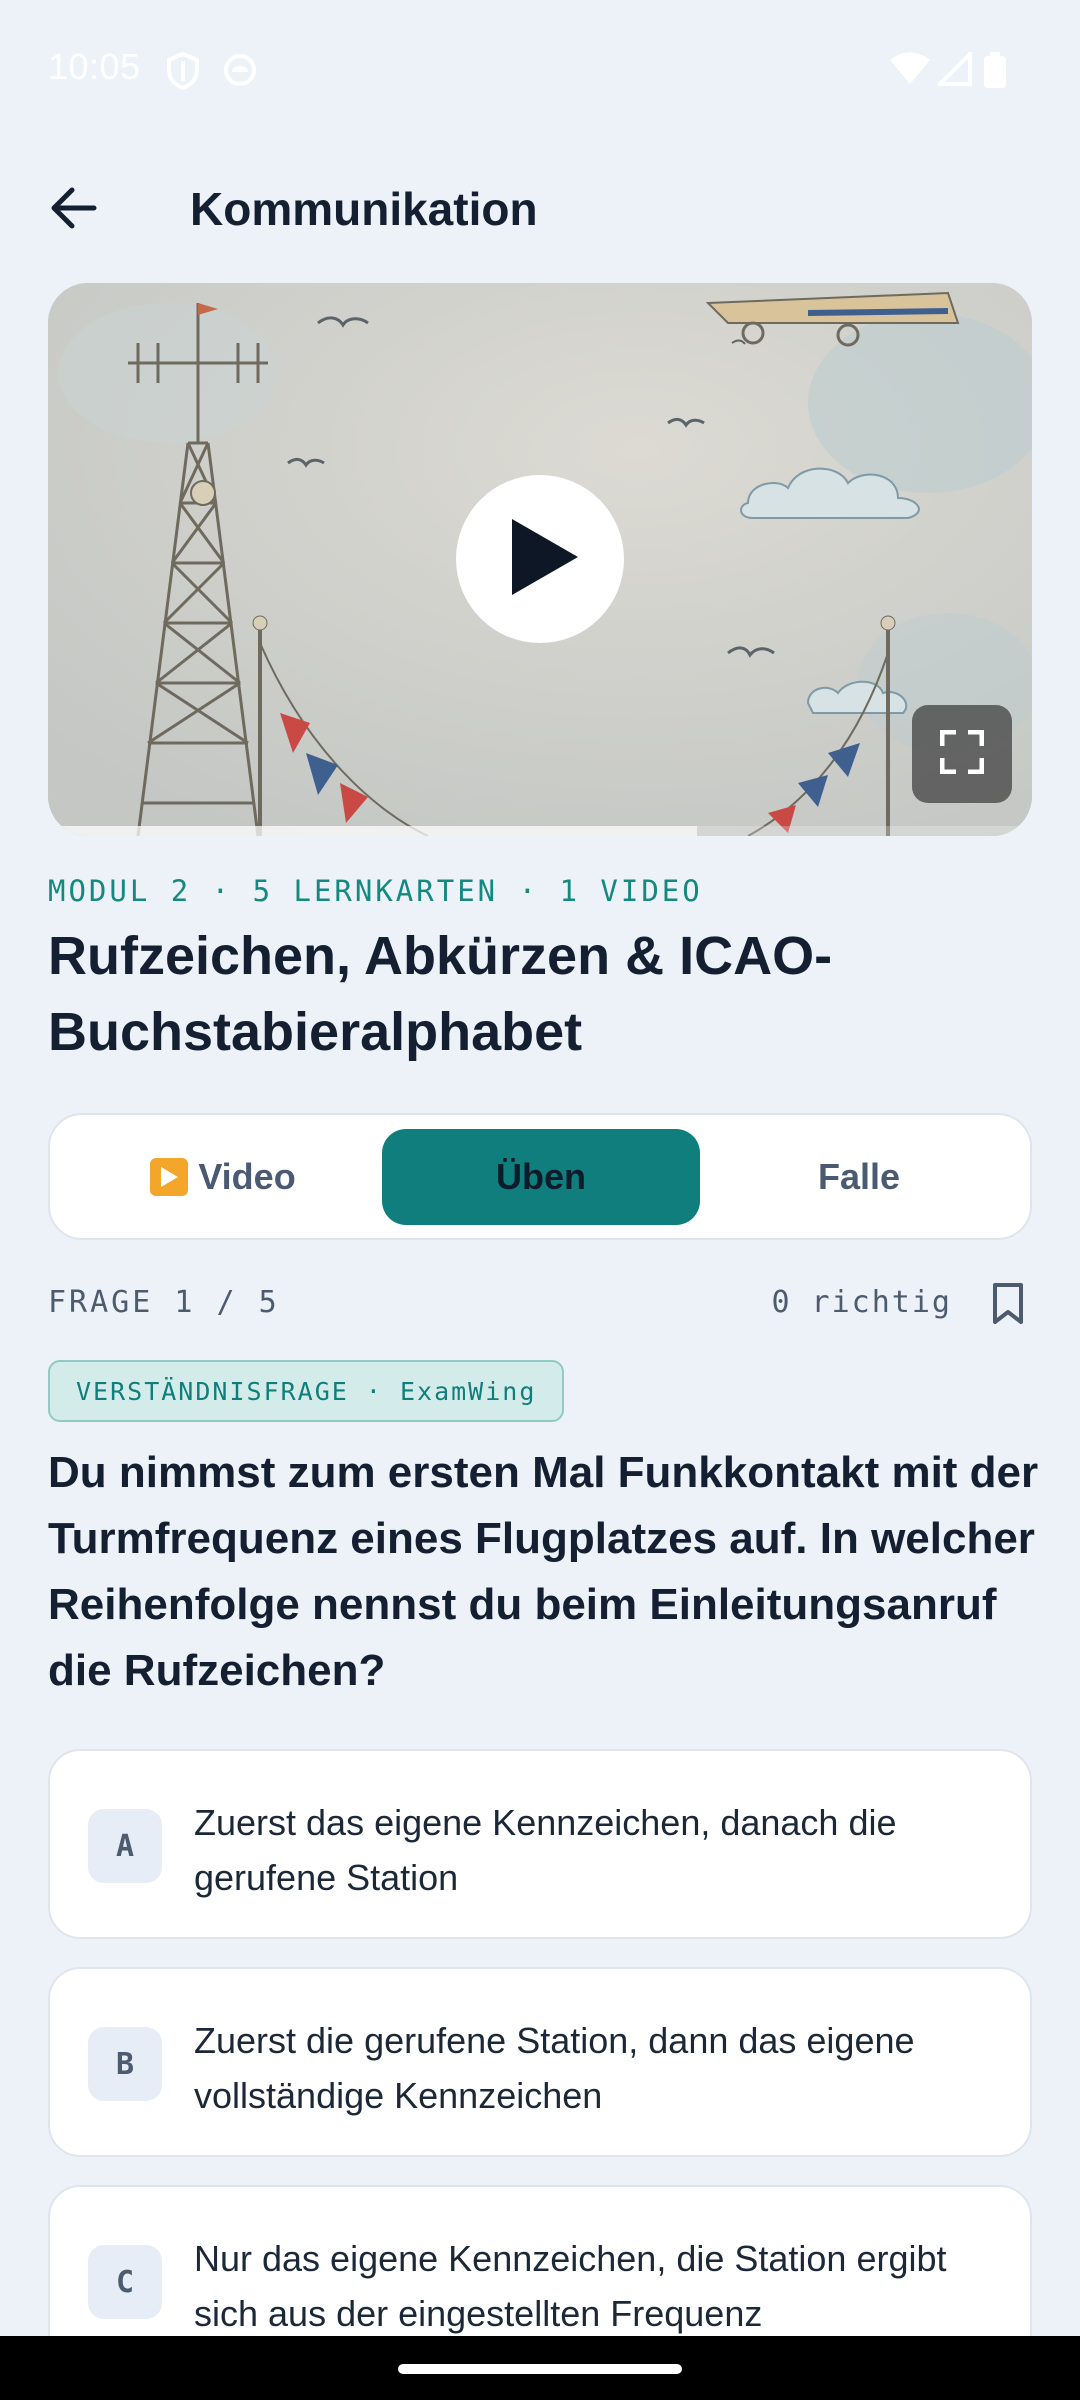 Image resolution: width=1080 pixels, height=2400 pixels. What do you see at coordinates (94, 66) in the screenshot?
I see `status-time: 10:05` at bounding box center [94, 66].